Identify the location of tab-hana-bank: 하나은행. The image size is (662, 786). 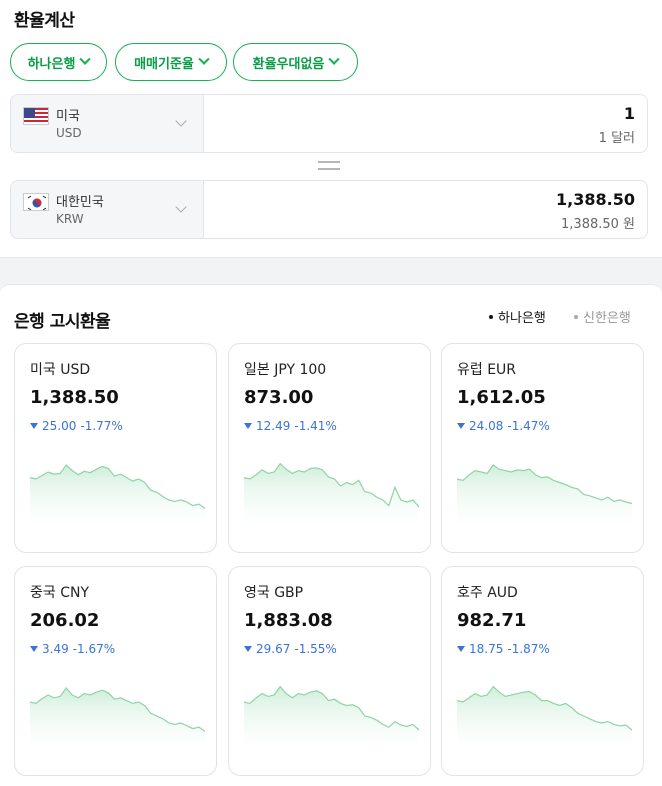
(517, 316).